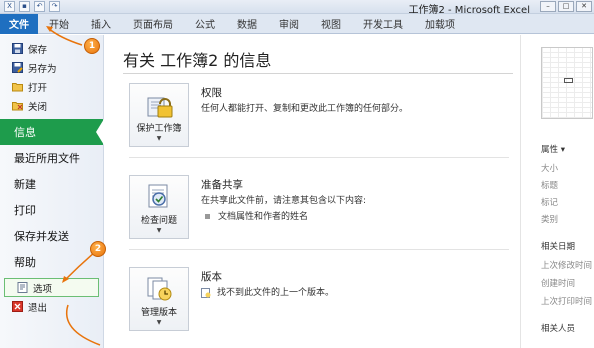 This screenshot has height=348, width=594. I want to click on tab-home: 开始, so click(59, 24).